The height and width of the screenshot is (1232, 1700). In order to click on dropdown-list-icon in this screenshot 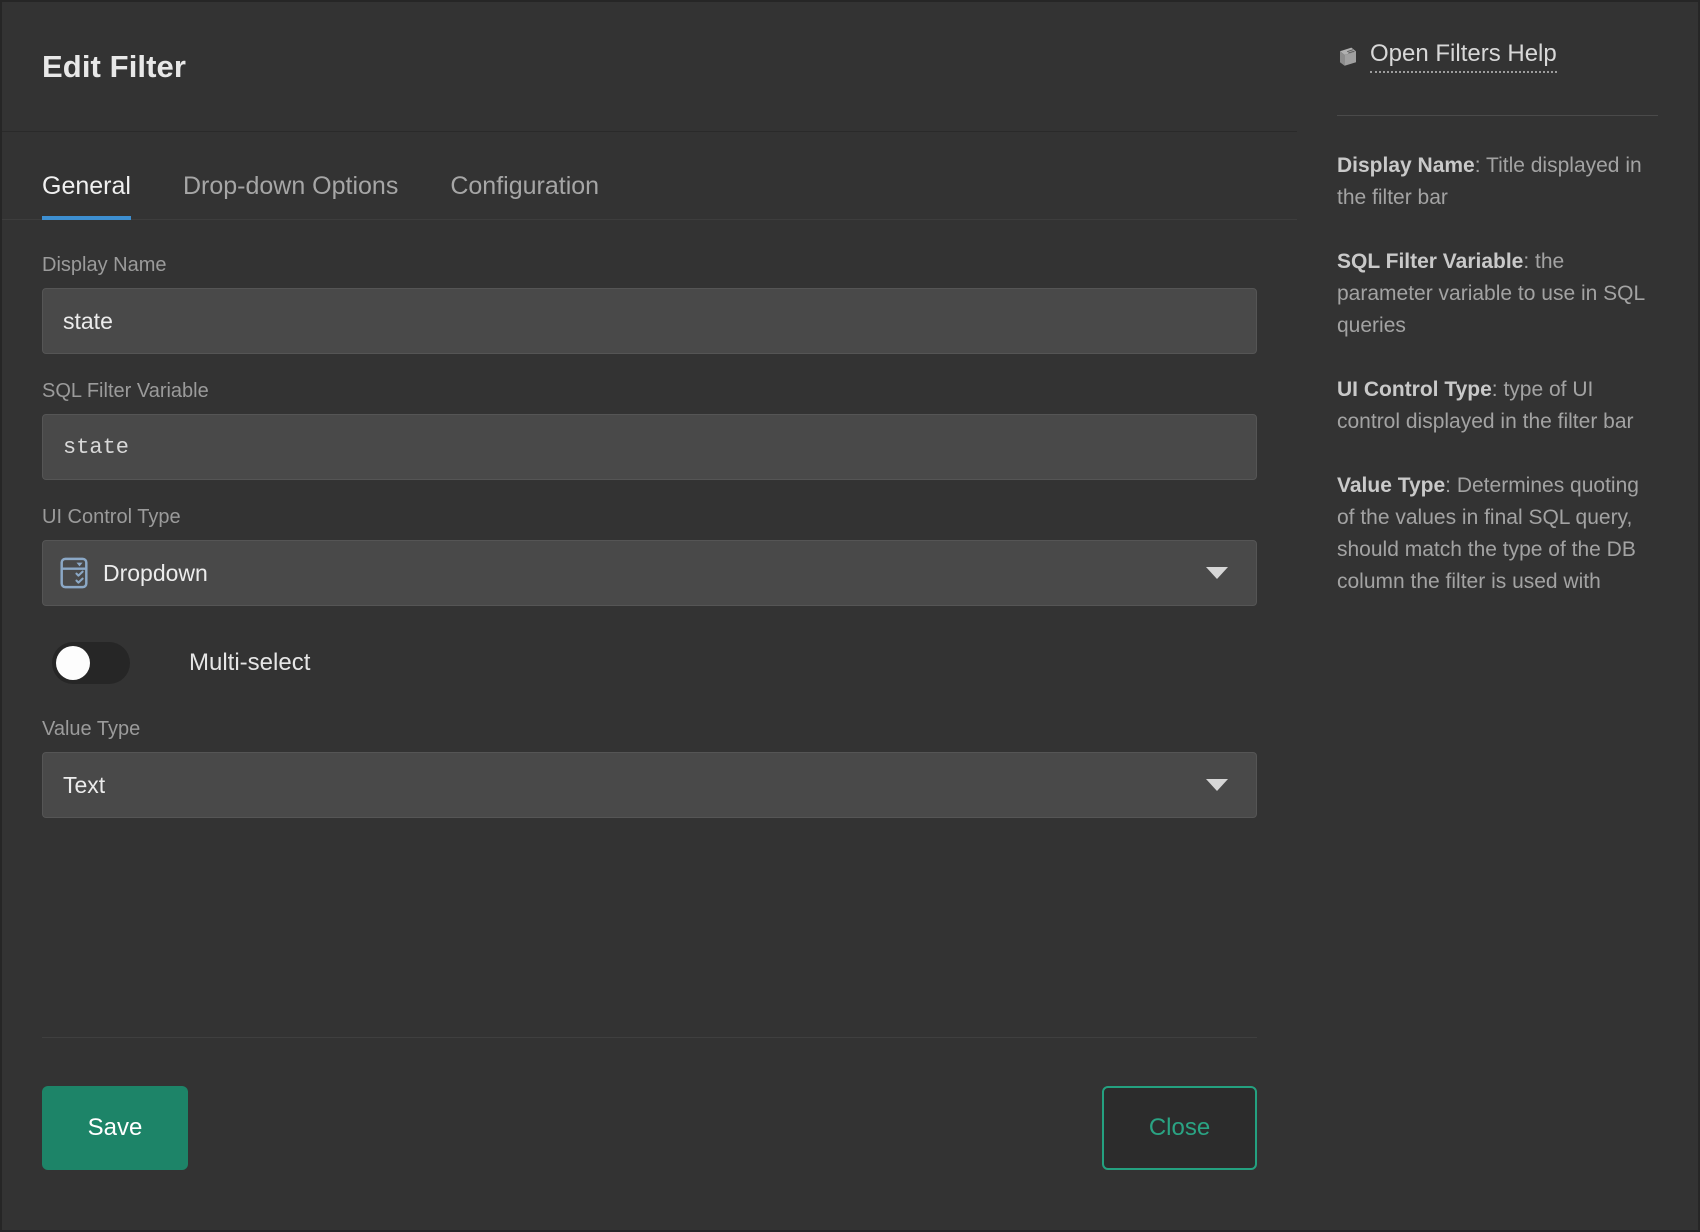, I will do `click(74, 573)`.